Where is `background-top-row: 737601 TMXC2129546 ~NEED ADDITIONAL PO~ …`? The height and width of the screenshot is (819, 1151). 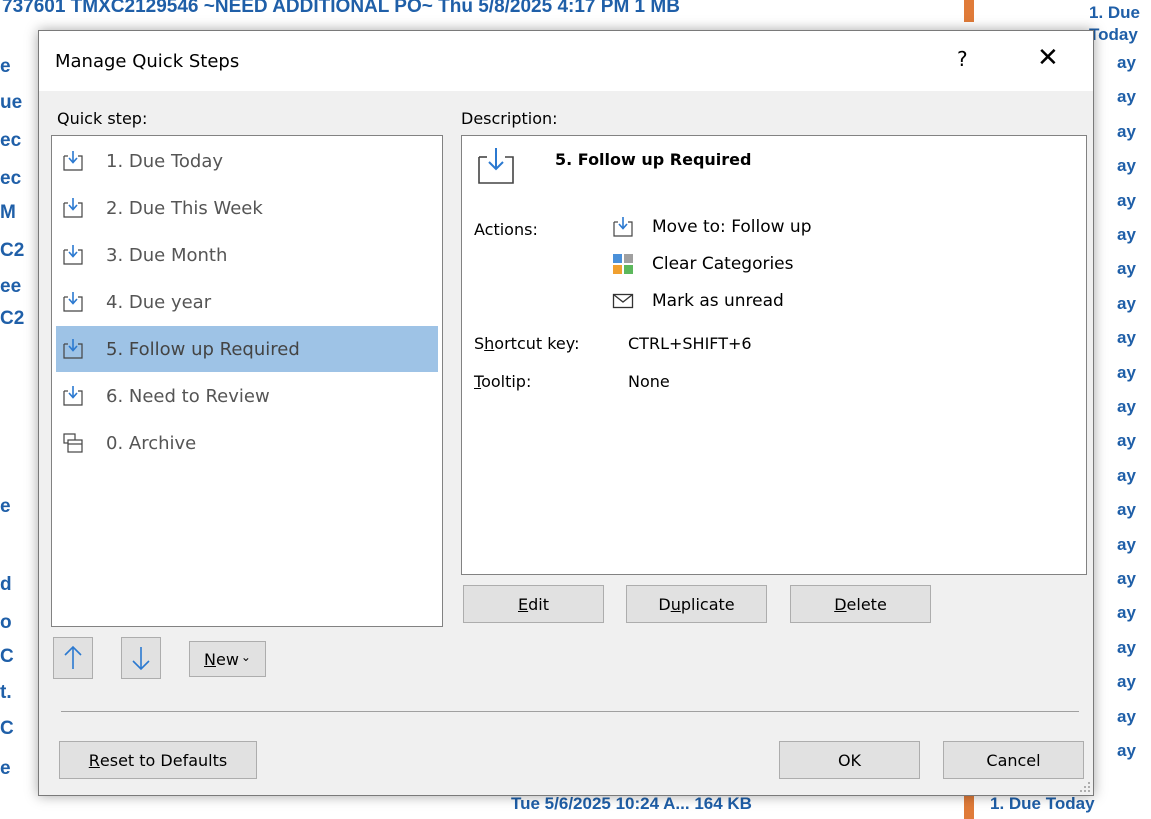 background-top-row: 737601 TMXC2129546 ~NEED ADDITIONAL PO~ … is located at coordinates (575, 13).